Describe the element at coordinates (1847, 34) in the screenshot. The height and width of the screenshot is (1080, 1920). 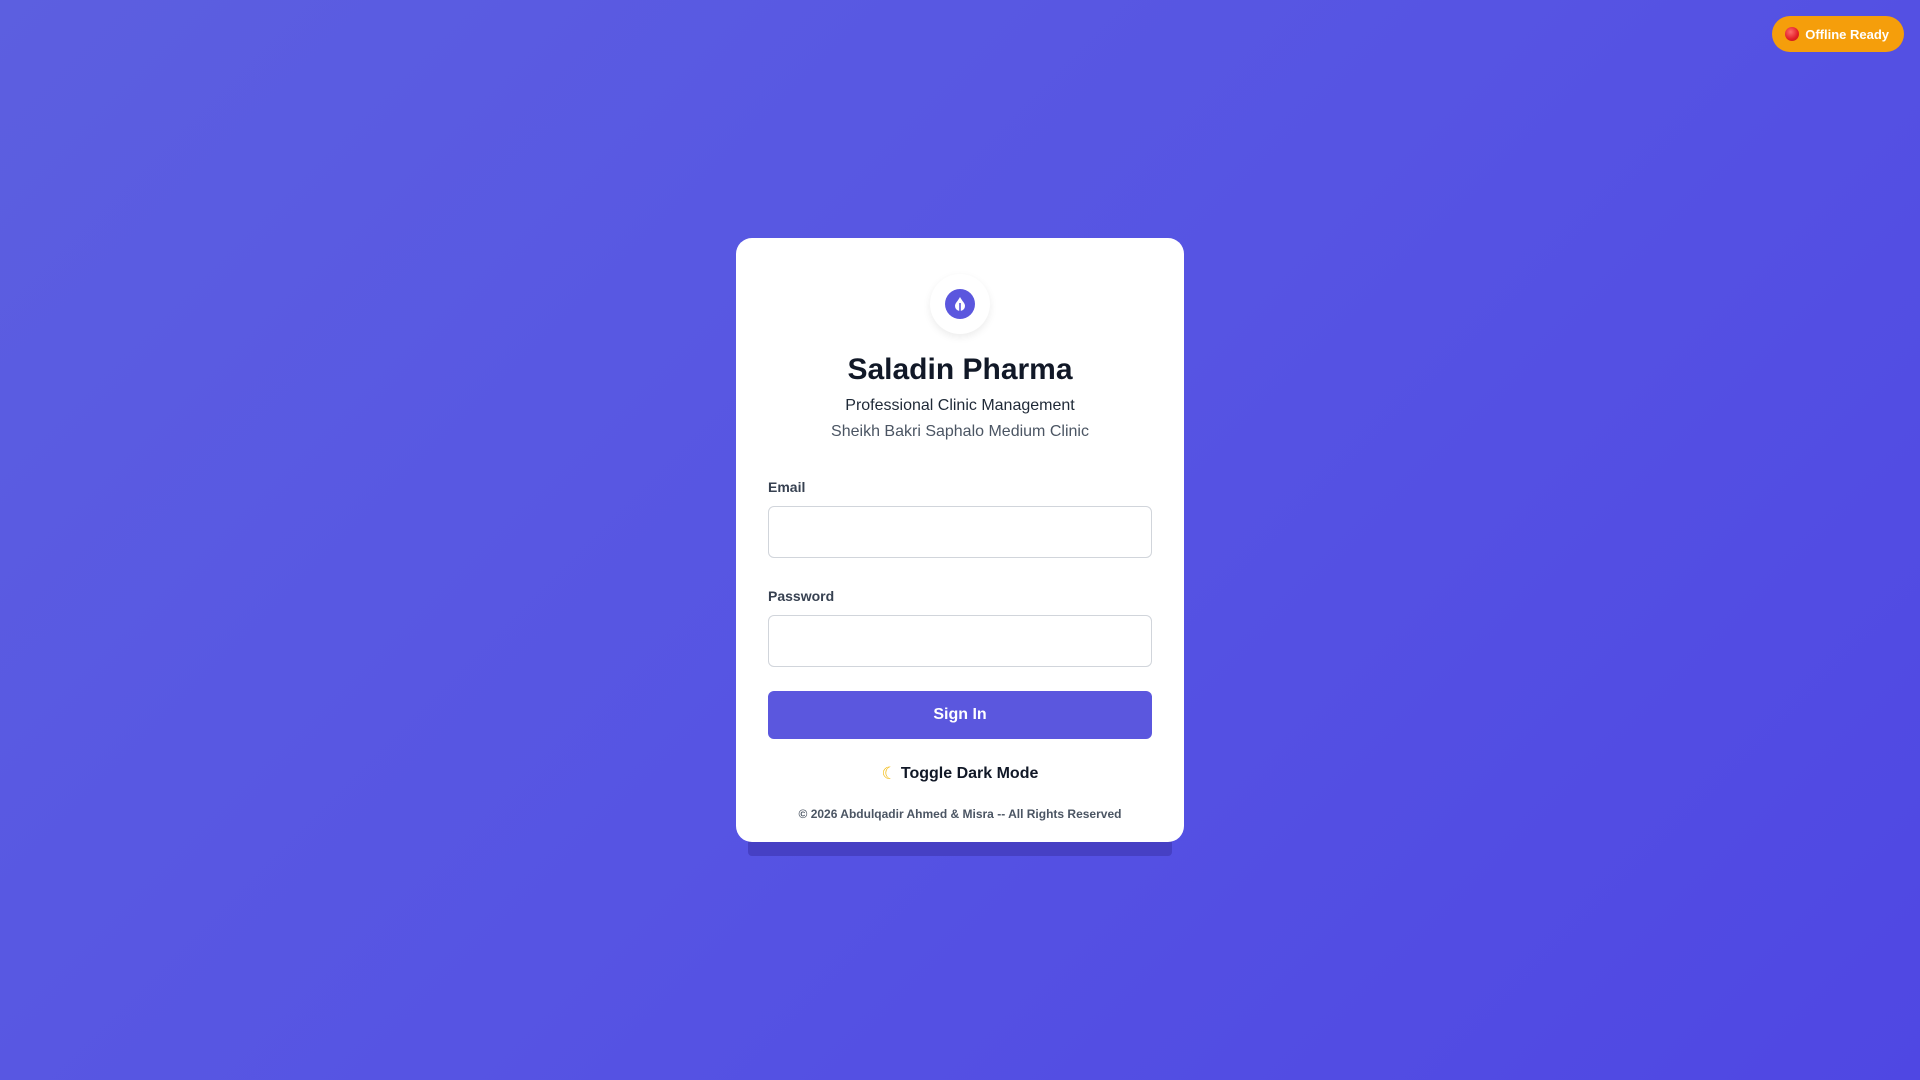
I see `offline-ready-label: Offline Ready` at that location.